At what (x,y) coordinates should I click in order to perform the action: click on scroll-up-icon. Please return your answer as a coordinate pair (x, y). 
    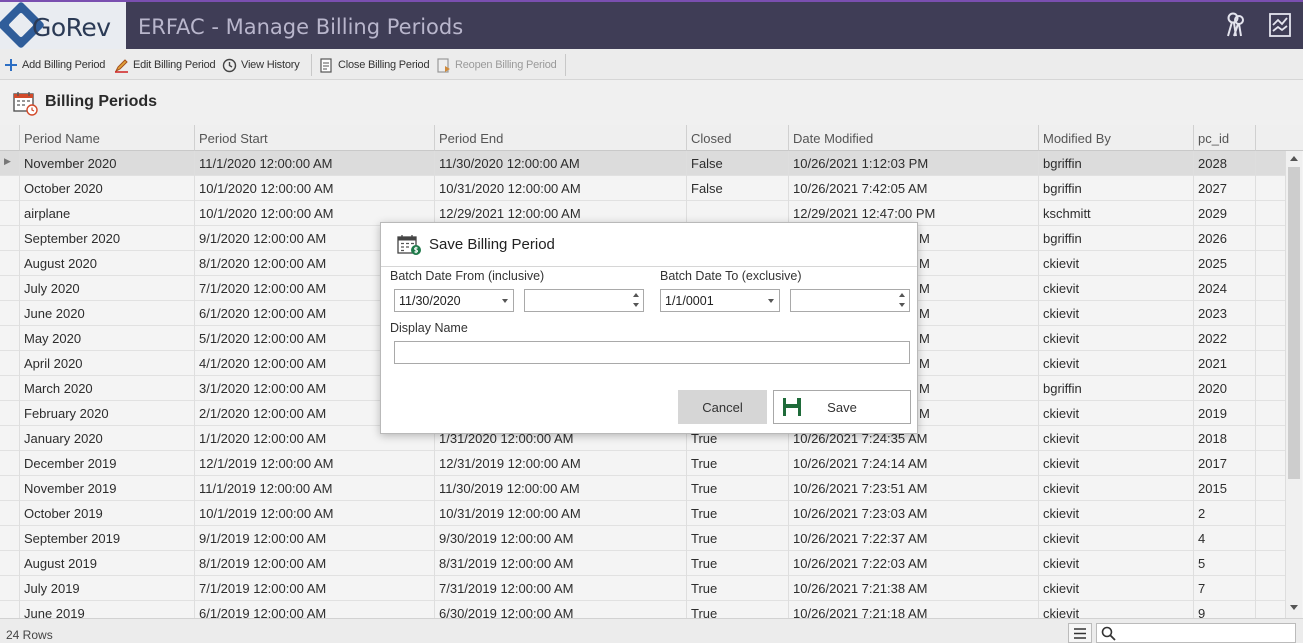
    Looking at the image, I should click on (1294, 158).